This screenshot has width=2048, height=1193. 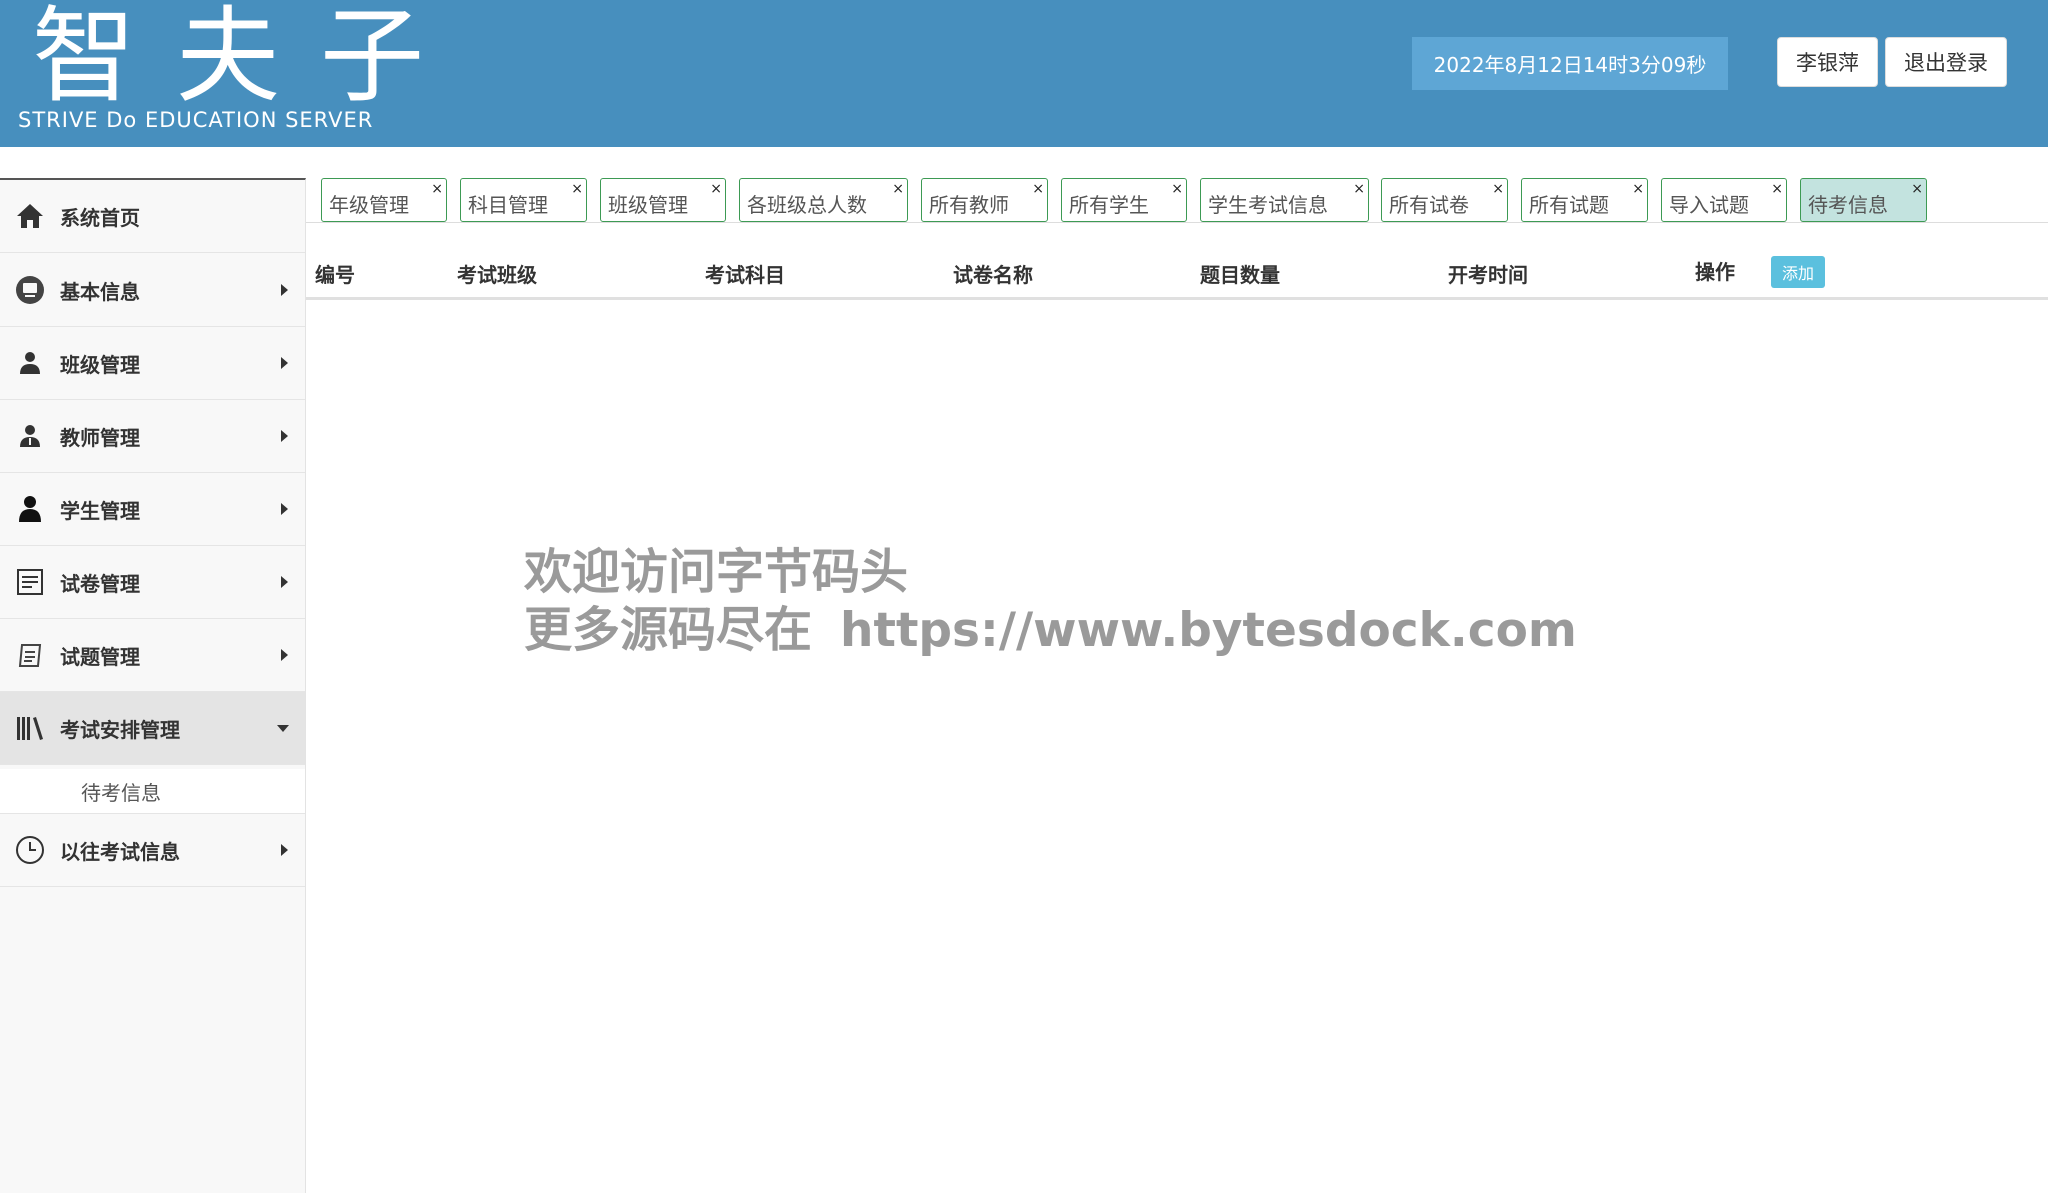 I want to click on tab-all-papers: 所有试卷 ×, so click(x=1444, y=200).